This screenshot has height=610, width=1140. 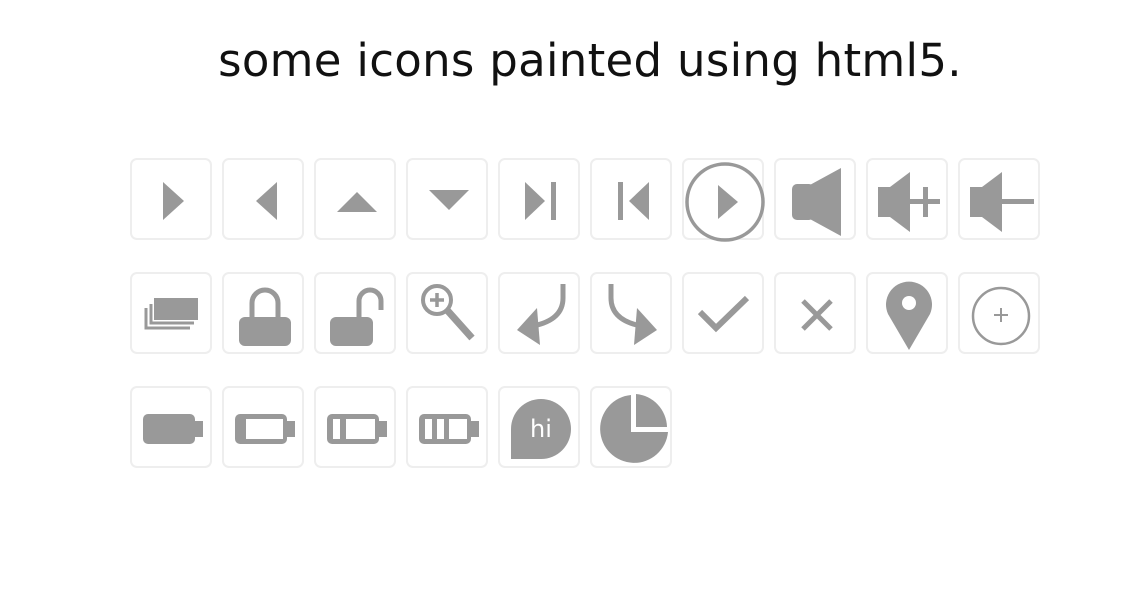 What do you see at coordinates (265, 316) in the screenshot?
I see `lock-icon` at bounding box center [265, 316].